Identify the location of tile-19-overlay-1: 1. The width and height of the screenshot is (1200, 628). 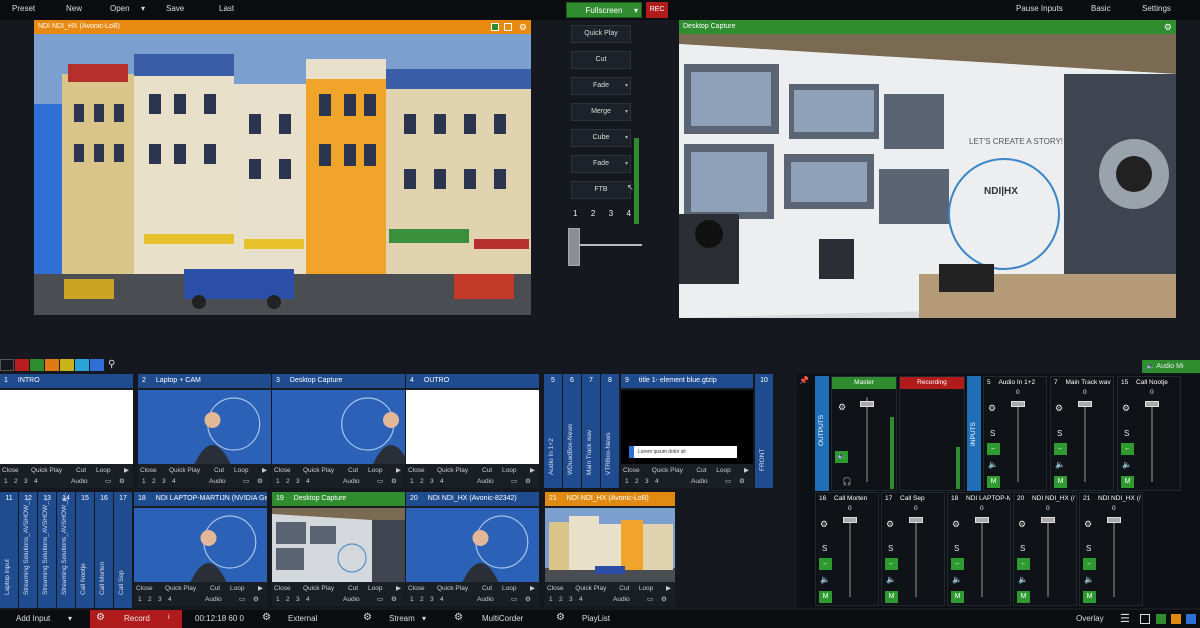
(278, 600).